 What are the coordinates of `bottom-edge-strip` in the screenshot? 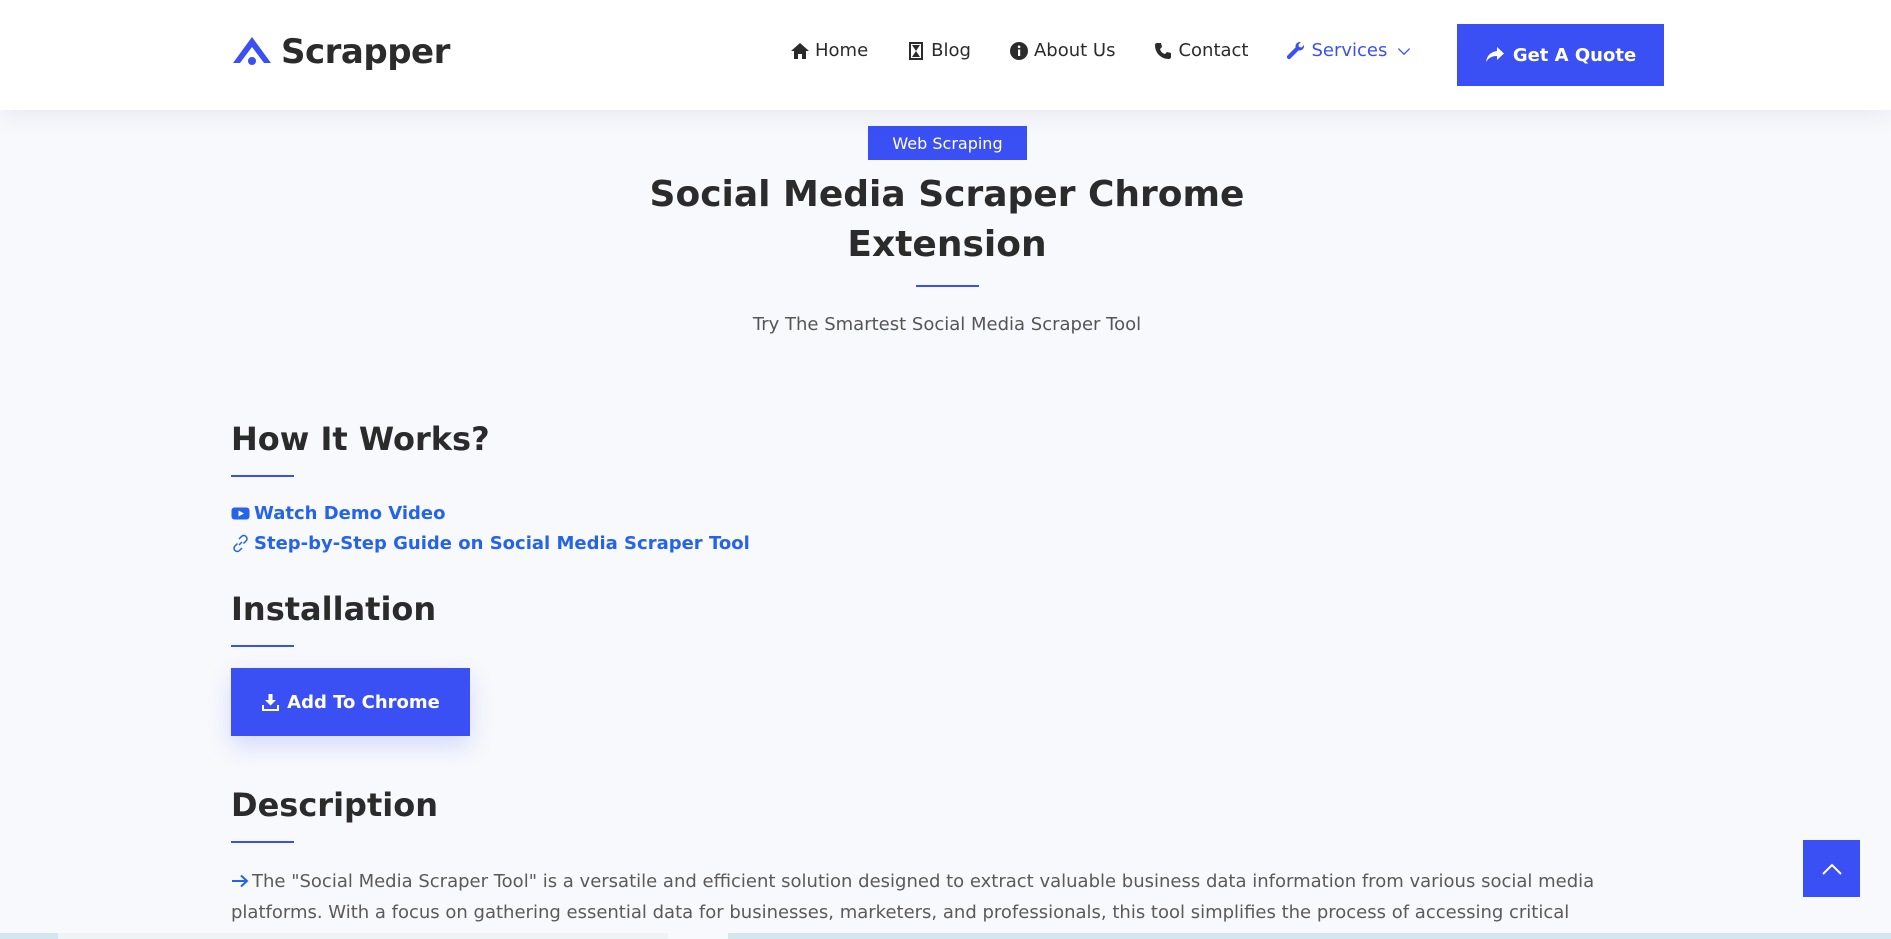 It's located at (945, 936).